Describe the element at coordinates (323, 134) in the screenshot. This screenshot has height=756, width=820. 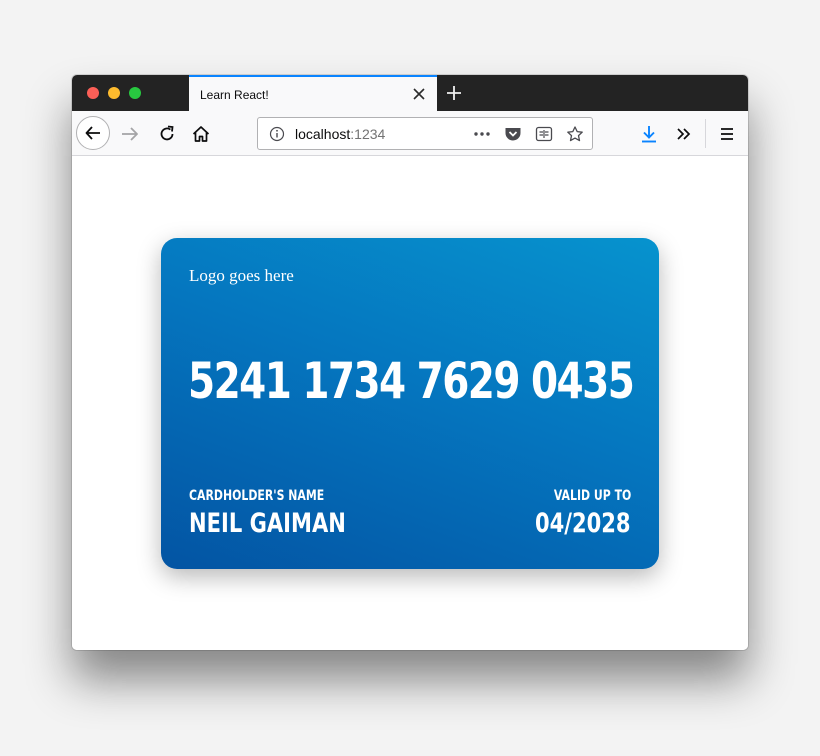
I see `url-host: localhost` at that location.